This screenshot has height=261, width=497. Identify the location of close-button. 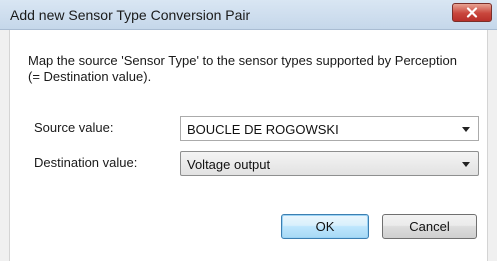
(472, 12).